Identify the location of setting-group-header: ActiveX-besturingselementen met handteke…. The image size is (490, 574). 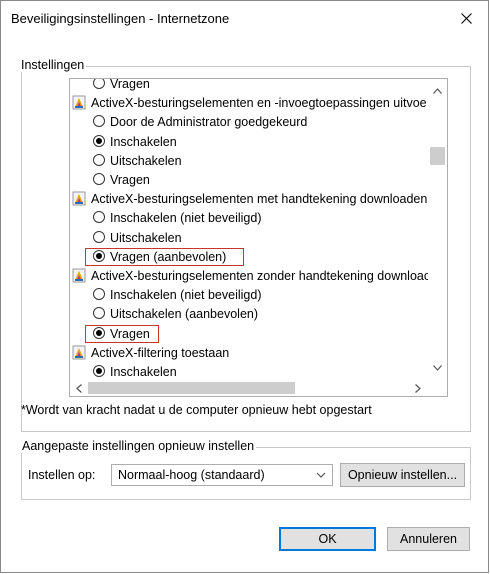
(249, 199).